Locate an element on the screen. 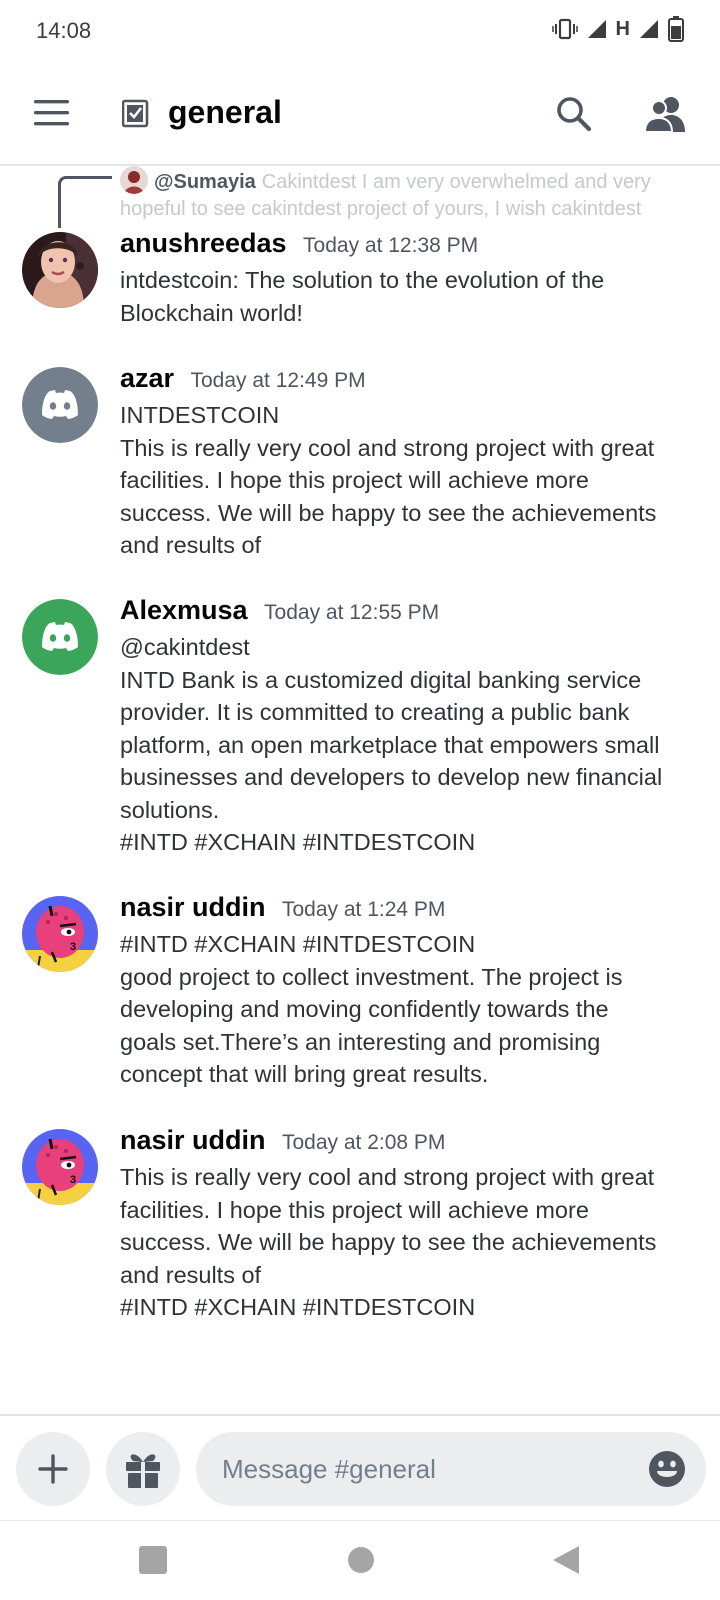 This screenshot has height=1600, width=720. gift-button is located at coordinates (143, 1469).